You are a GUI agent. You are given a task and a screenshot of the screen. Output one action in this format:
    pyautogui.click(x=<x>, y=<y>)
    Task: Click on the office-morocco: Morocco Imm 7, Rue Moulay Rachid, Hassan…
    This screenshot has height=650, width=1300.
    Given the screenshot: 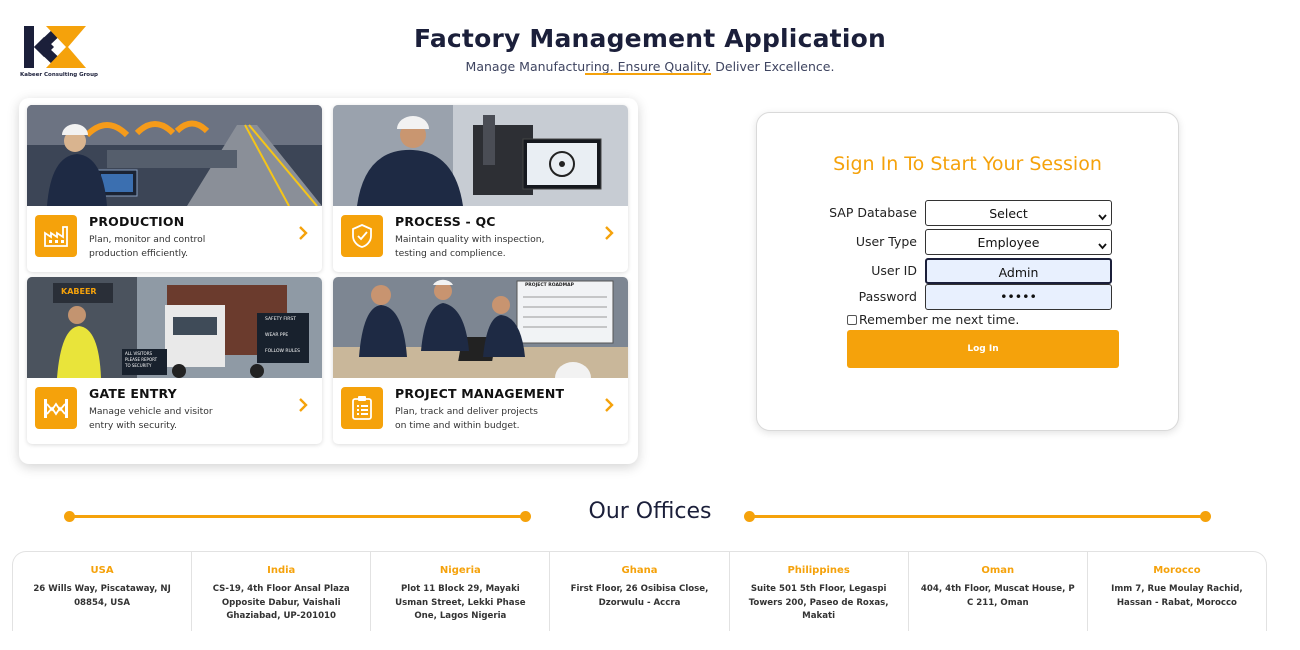 What is the action you would take?
    pyautogui.click(x=1177, y=591)
    